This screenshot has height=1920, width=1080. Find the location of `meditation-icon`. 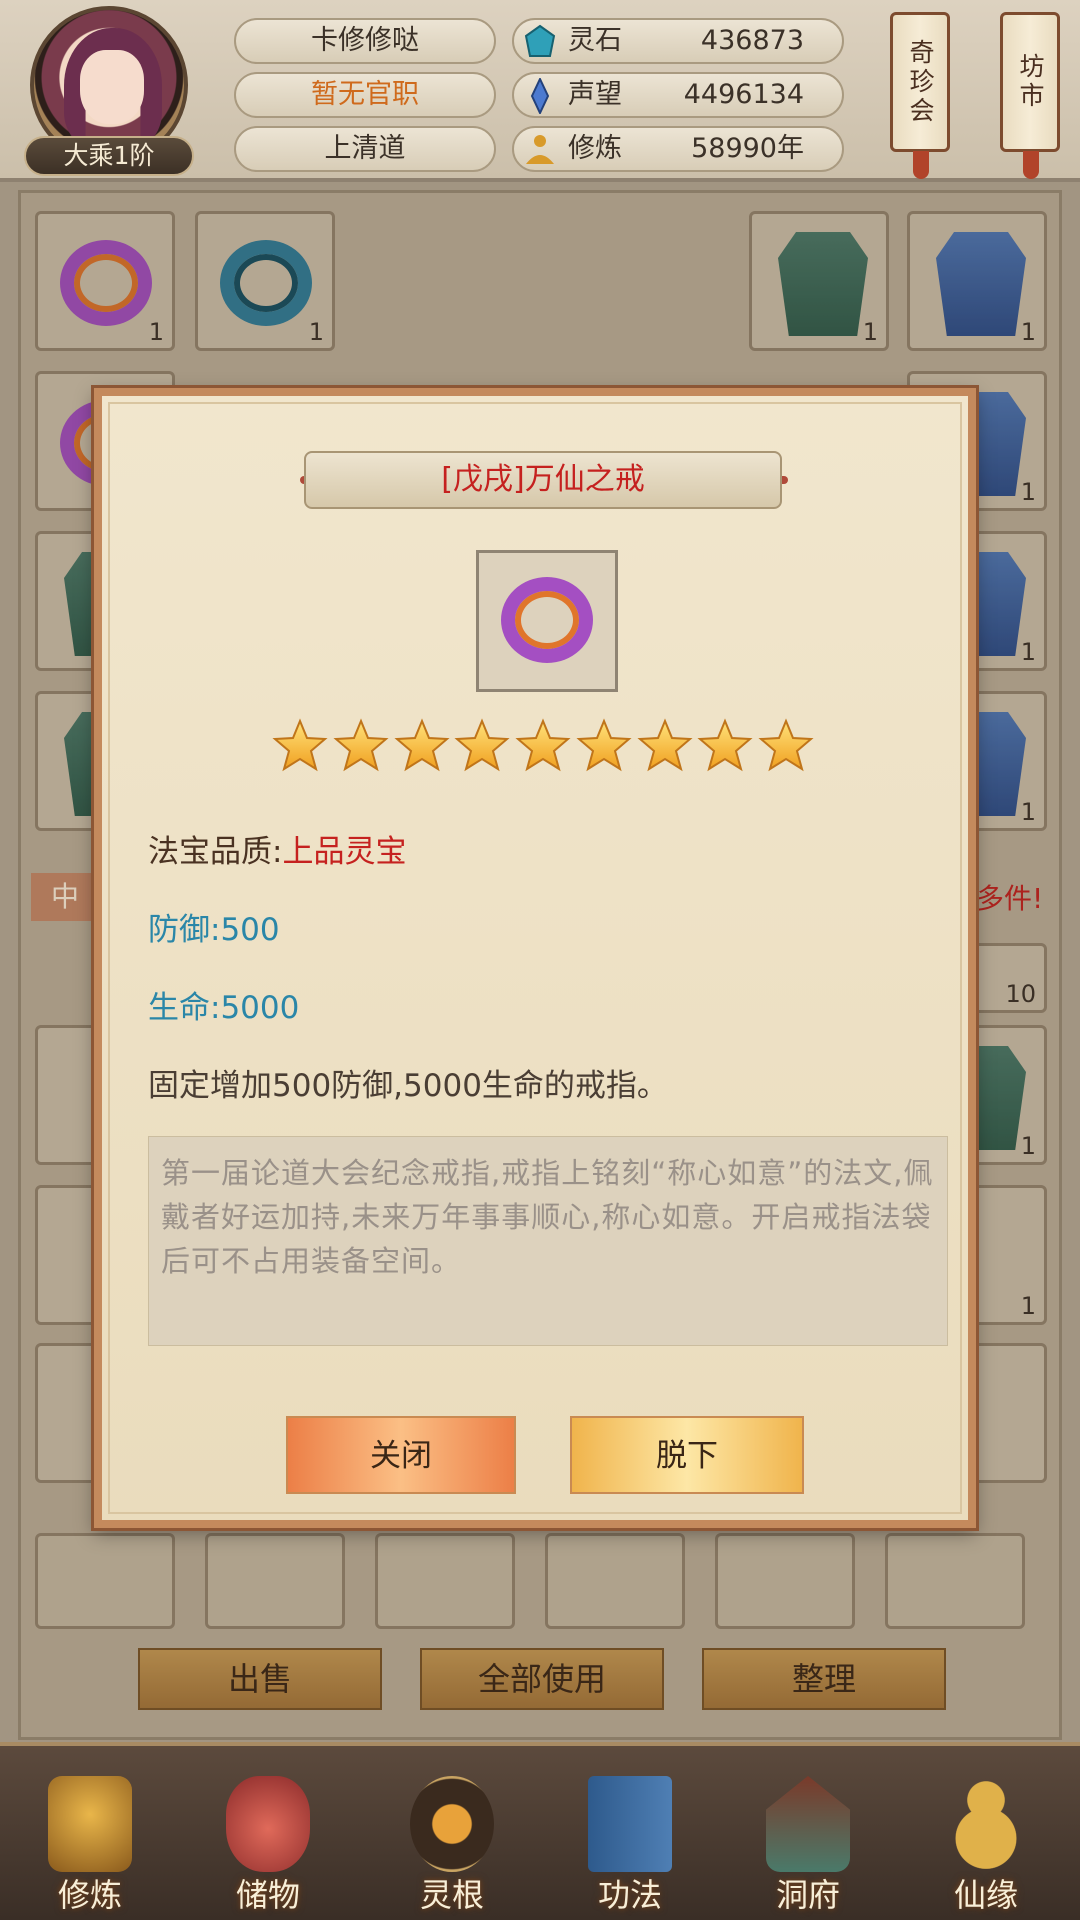

meditation-icon is located at coordinates (540, 149).